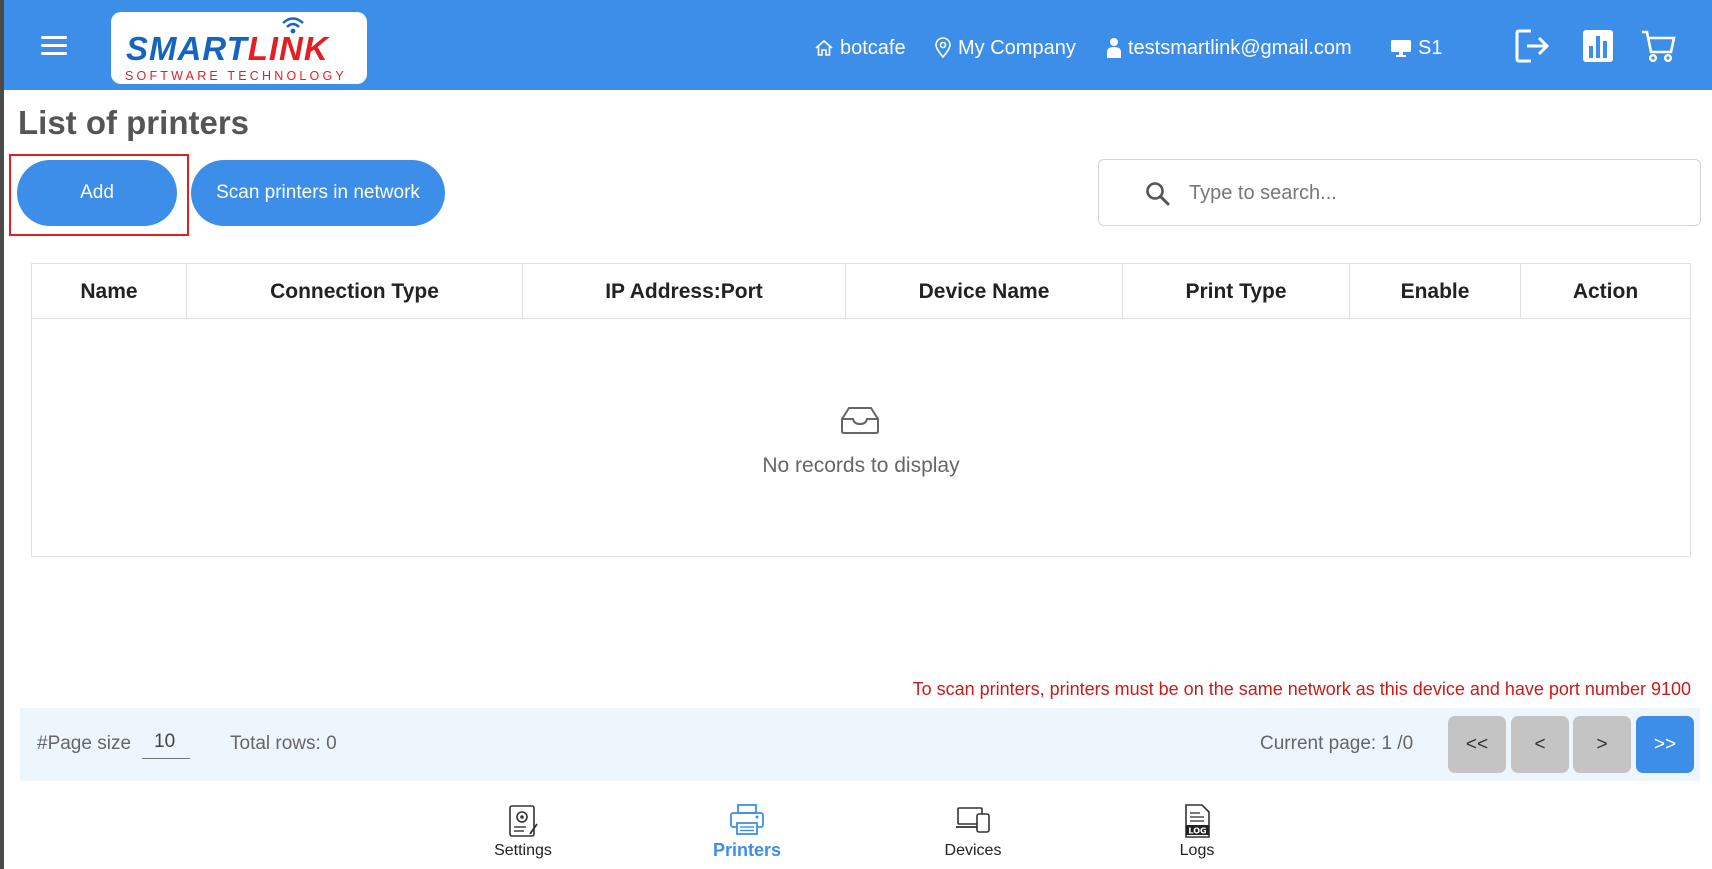  I want to click on home-icon, so click(824, 47).